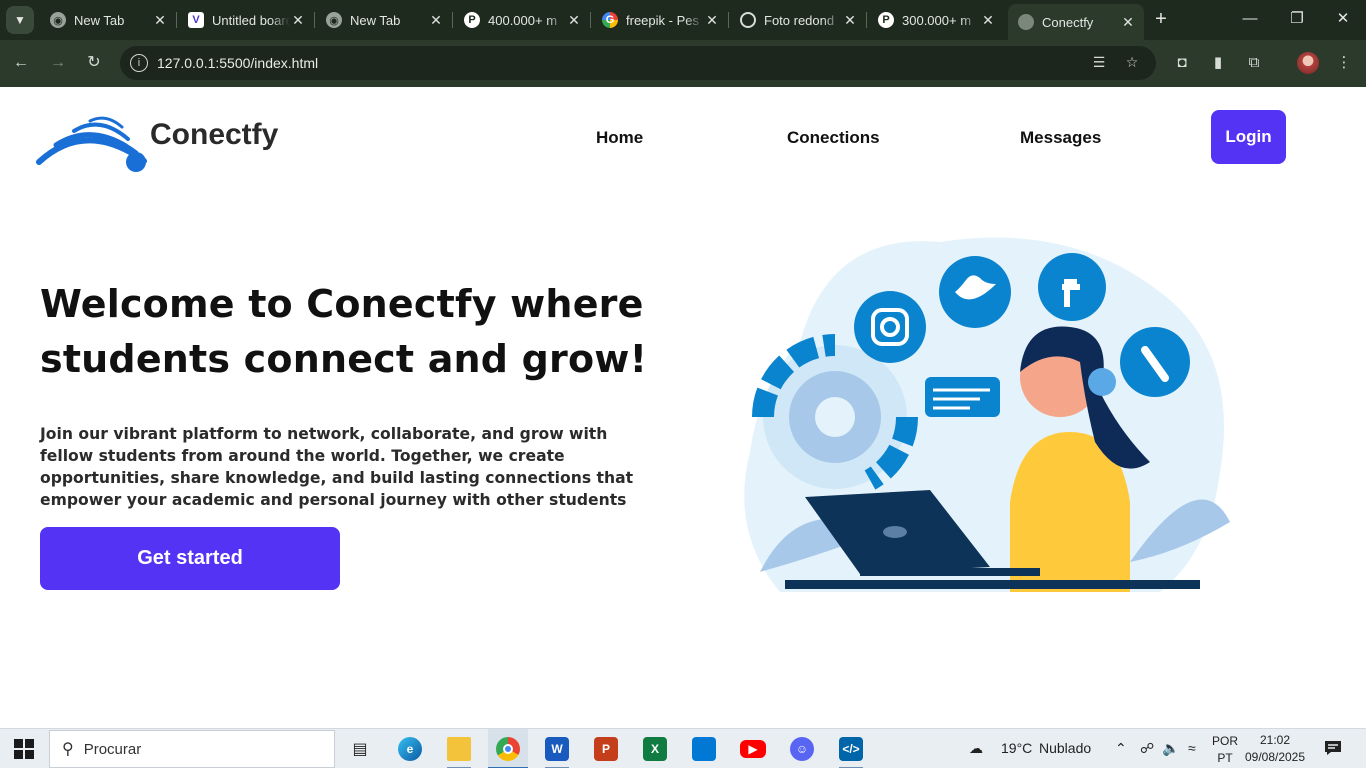 Image resolution: width=1366 pixels, height=768 pixels. I want to click on chat-bubble-icon, so click(962, 397).